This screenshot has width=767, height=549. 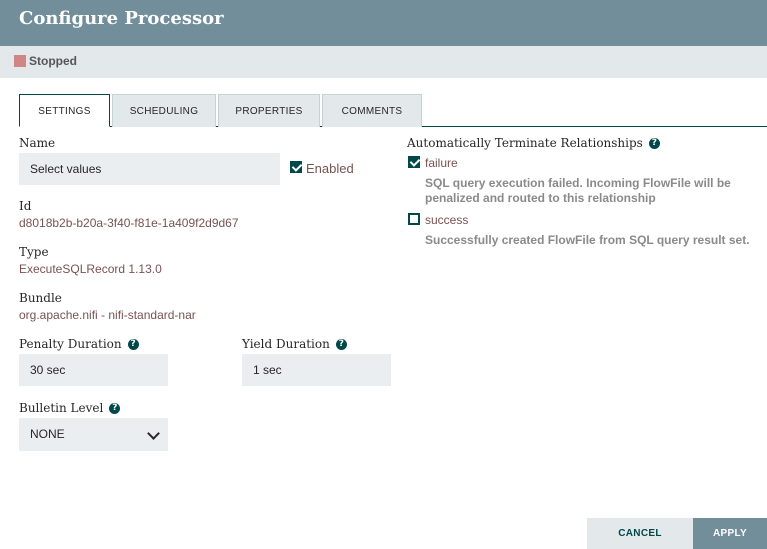 I want to click on type-value: ExecuteSQLRecord 1.13.0, so click(x=90, y=269).